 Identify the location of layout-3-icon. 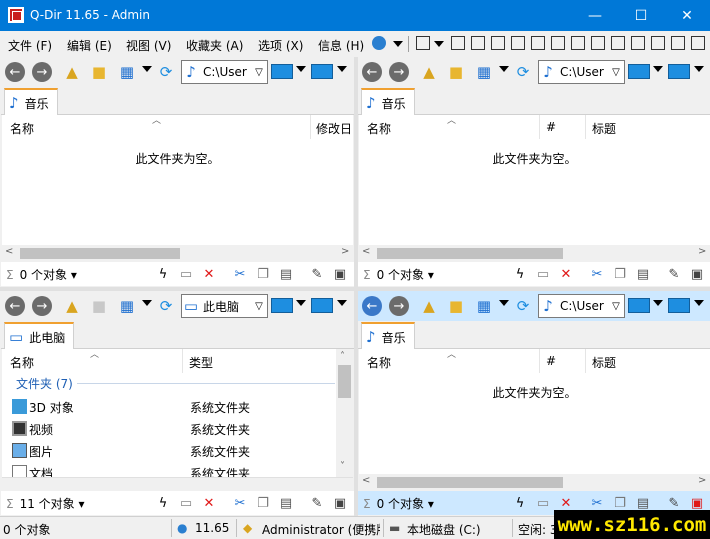
(478, 43).